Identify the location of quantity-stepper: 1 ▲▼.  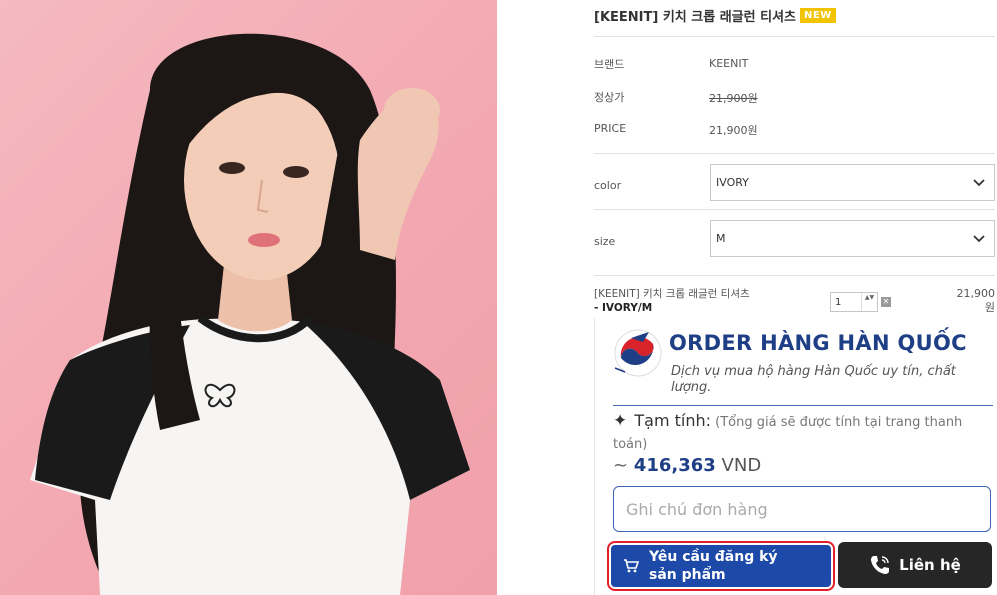
(854, 302).